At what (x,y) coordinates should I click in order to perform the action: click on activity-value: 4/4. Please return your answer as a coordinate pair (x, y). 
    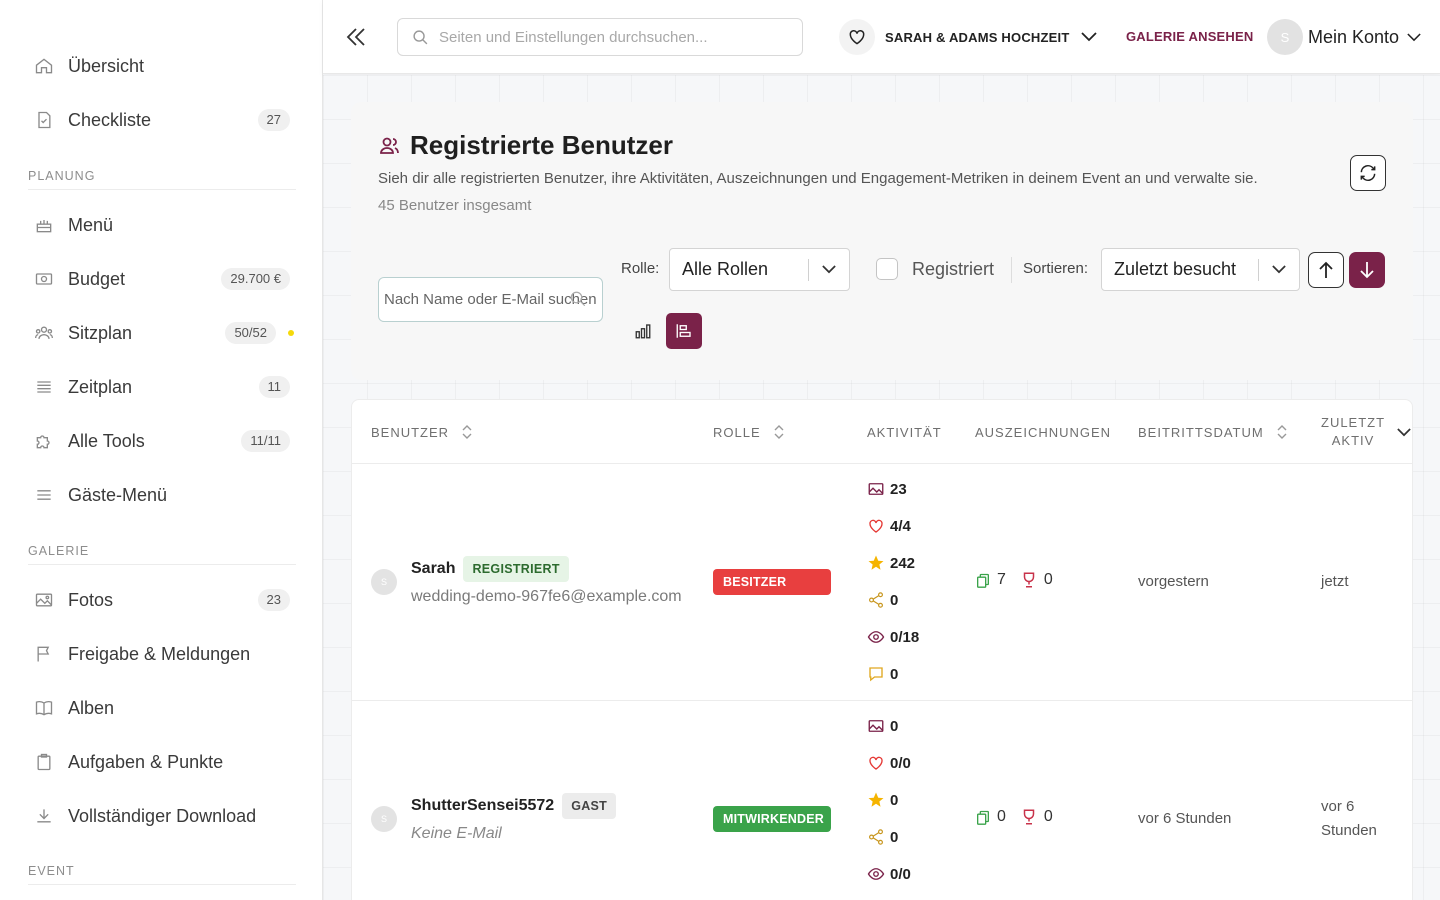
    Looking at the image, I should click on (900, 526).